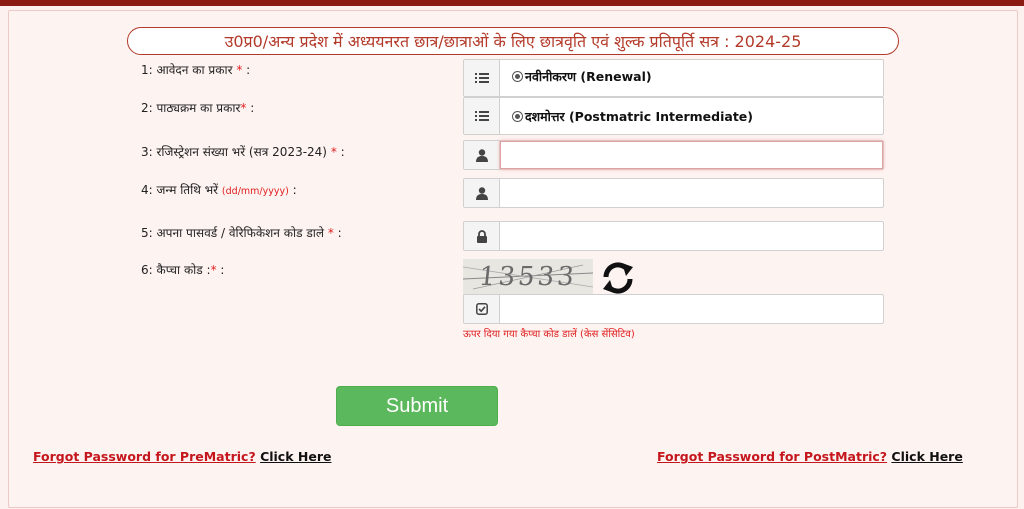  I want to click on renewal-radio: नवीनीकरण (Renewal), so click(582, 76).